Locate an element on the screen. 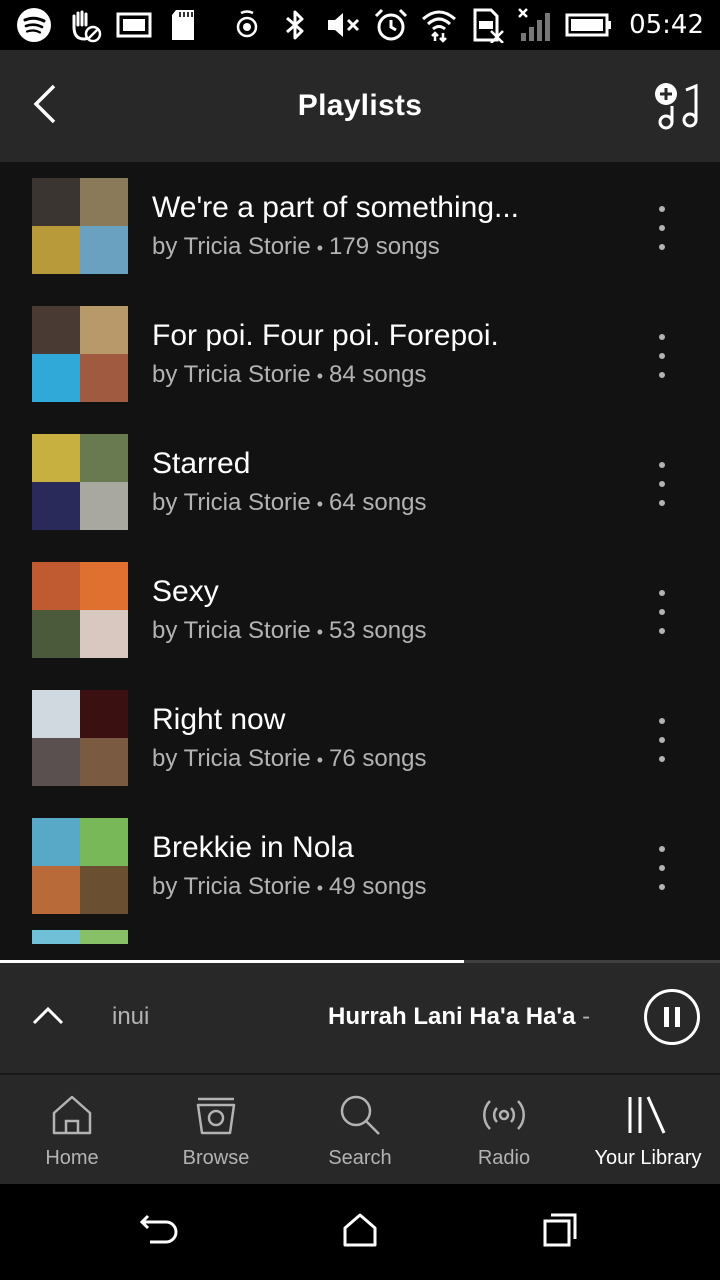 This screenshot has height=1280, width=720. playlist-subtitle: by Tricia Storie • 49 songs is located at coordinates (382, 887).